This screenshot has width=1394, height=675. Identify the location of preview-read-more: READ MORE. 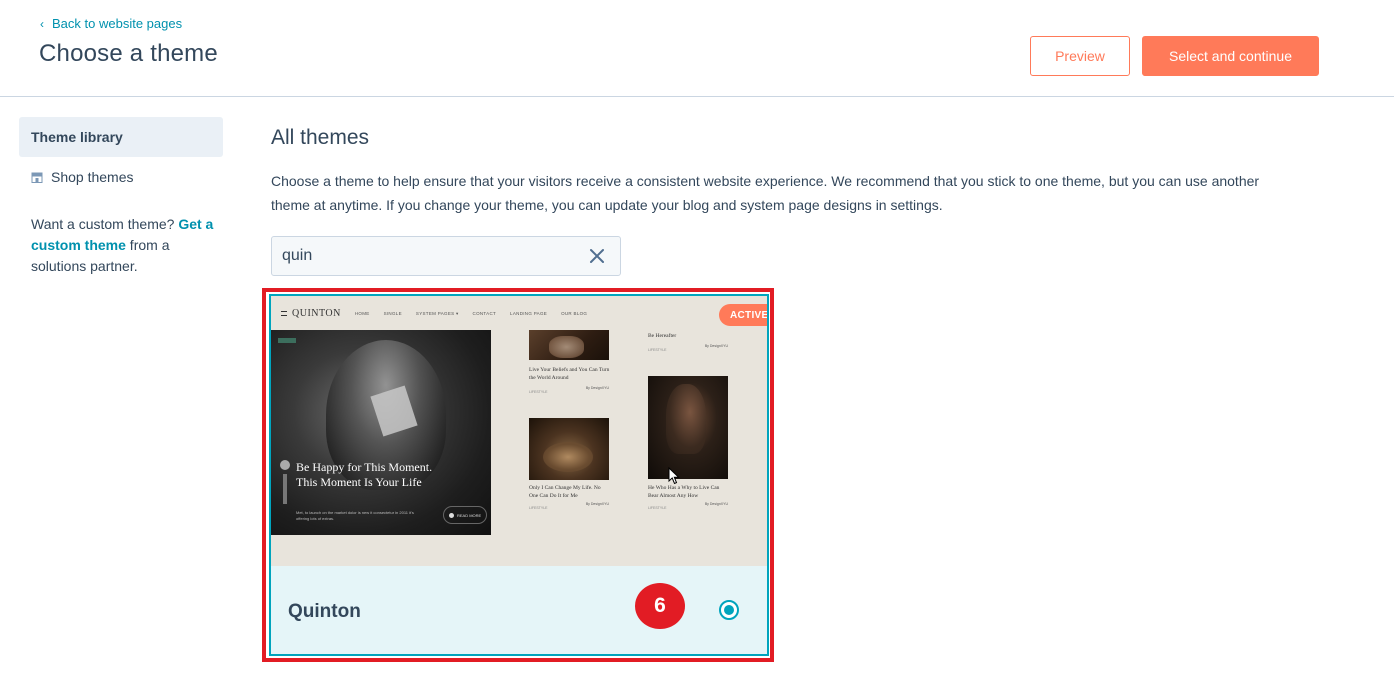
(465, 515).